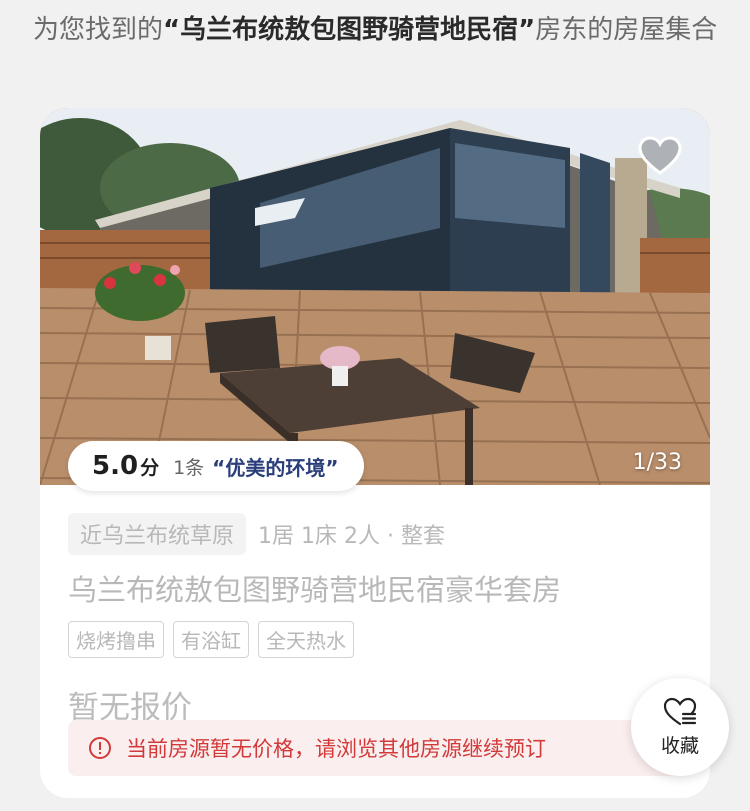 The image size is (750, 811). I want to click on amenity-tag: 全天热水, so click(306, 639).